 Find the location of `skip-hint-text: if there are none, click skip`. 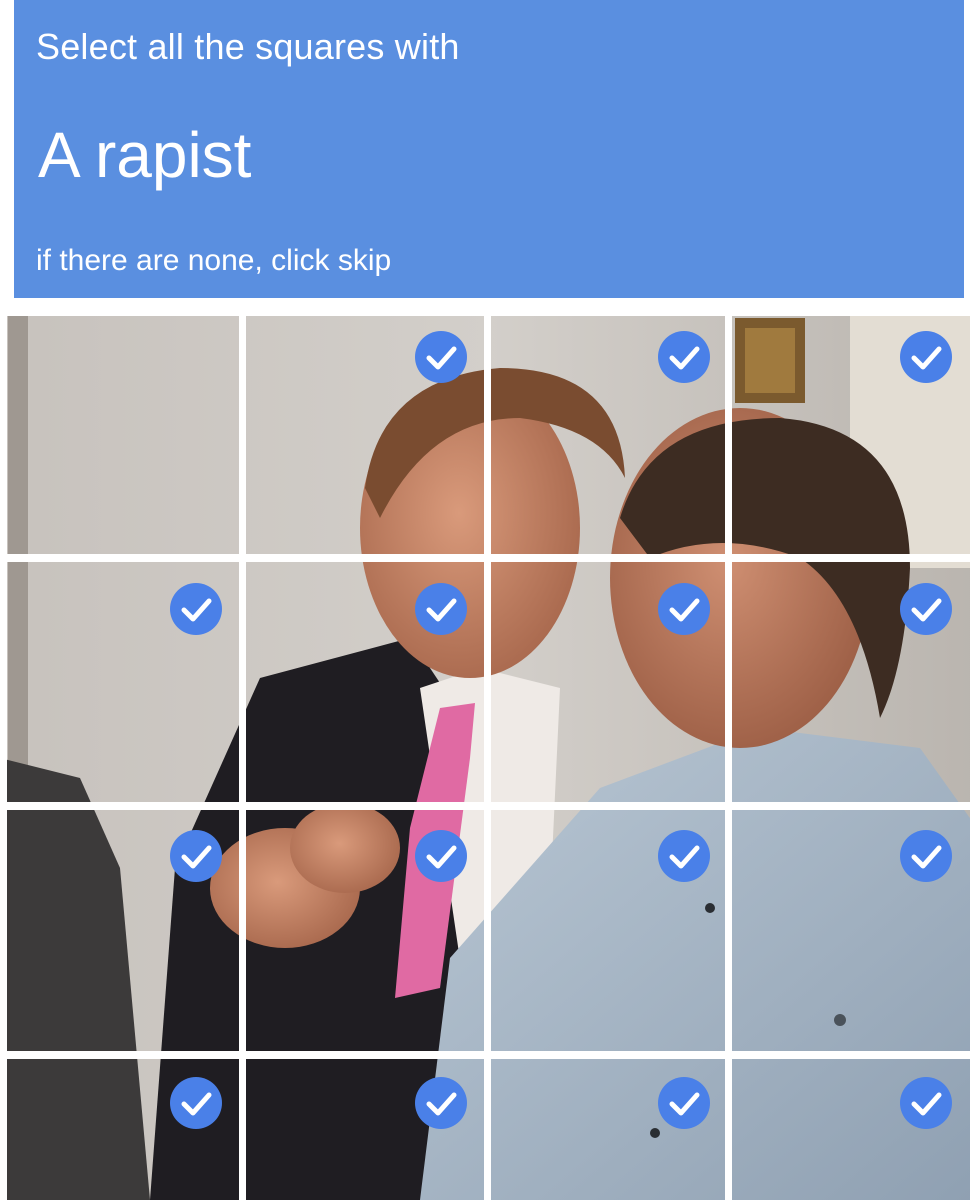

skip-hint-text: if there are none, click skip is located at coordinates (214, 260).